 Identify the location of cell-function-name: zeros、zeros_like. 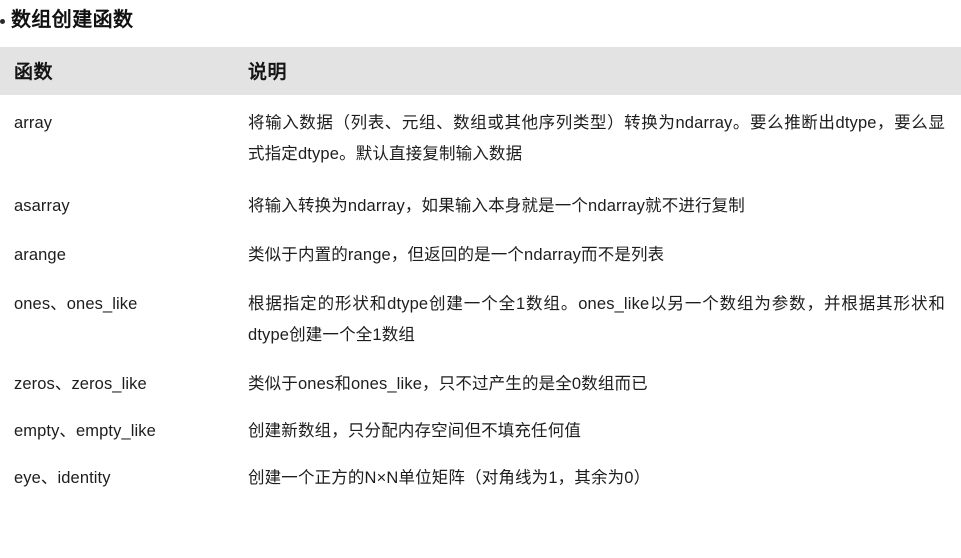
(124, 383).